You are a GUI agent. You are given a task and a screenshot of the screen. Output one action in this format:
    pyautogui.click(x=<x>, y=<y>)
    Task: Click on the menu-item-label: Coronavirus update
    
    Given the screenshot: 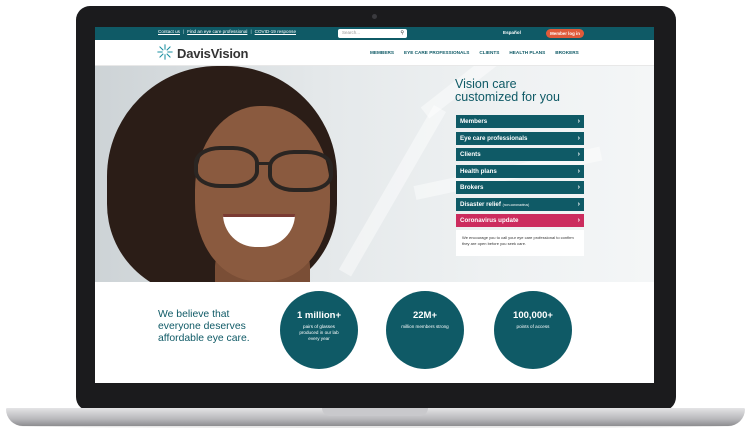 What is the action you would take?
    pyautogui.click(x=489, y=220)
    